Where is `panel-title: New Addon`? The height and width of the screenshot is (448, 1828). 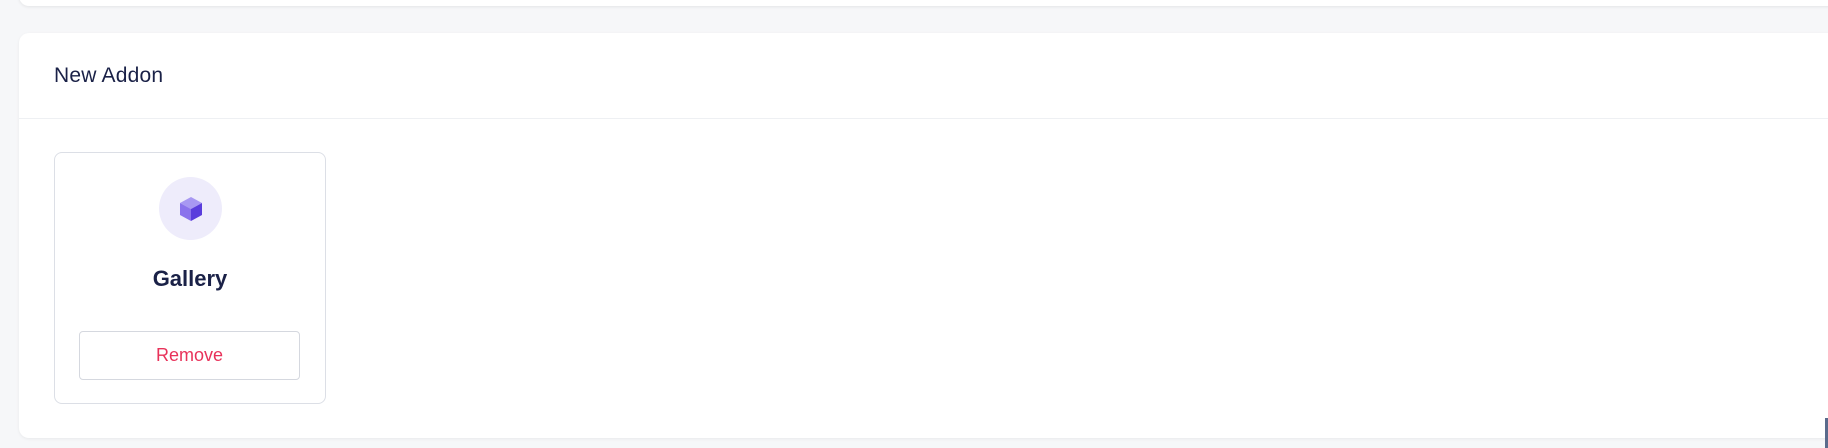 panel-title: New Addon is located at coordinates (109, 75).